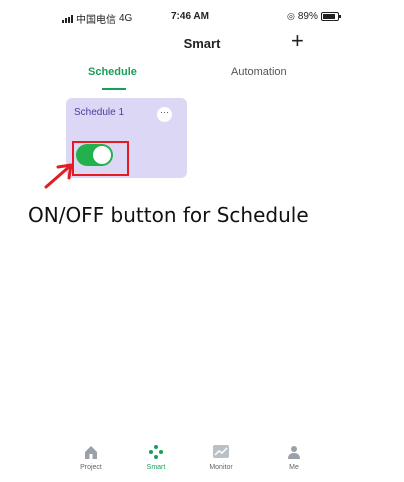  I want to click on nav-me: Me, so click(294, 455).